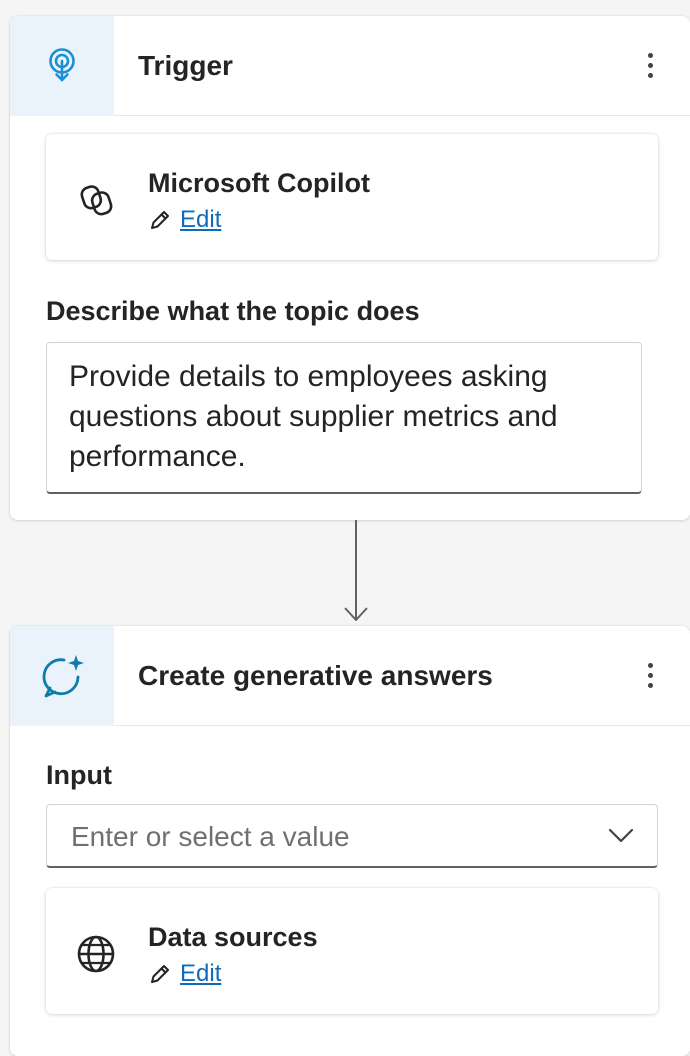  I want to click on generative-icon-tile, so click(62, 676).